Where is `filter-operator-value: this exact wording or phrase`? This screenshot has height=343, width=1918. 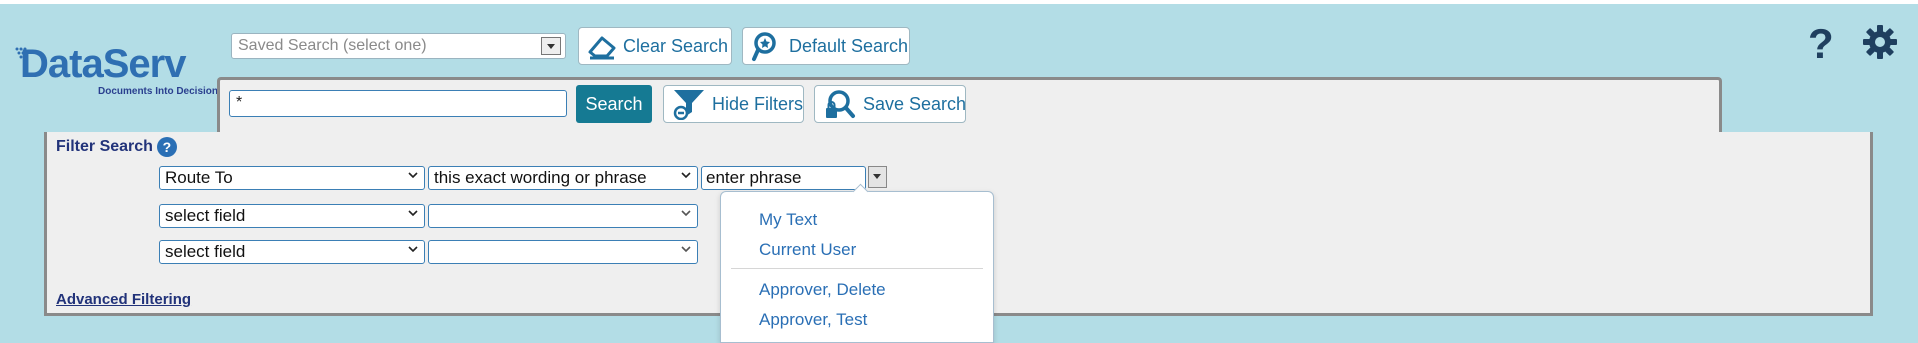
filter-operator-value: this exact wording or phrase is located at coordinates (540, 177).